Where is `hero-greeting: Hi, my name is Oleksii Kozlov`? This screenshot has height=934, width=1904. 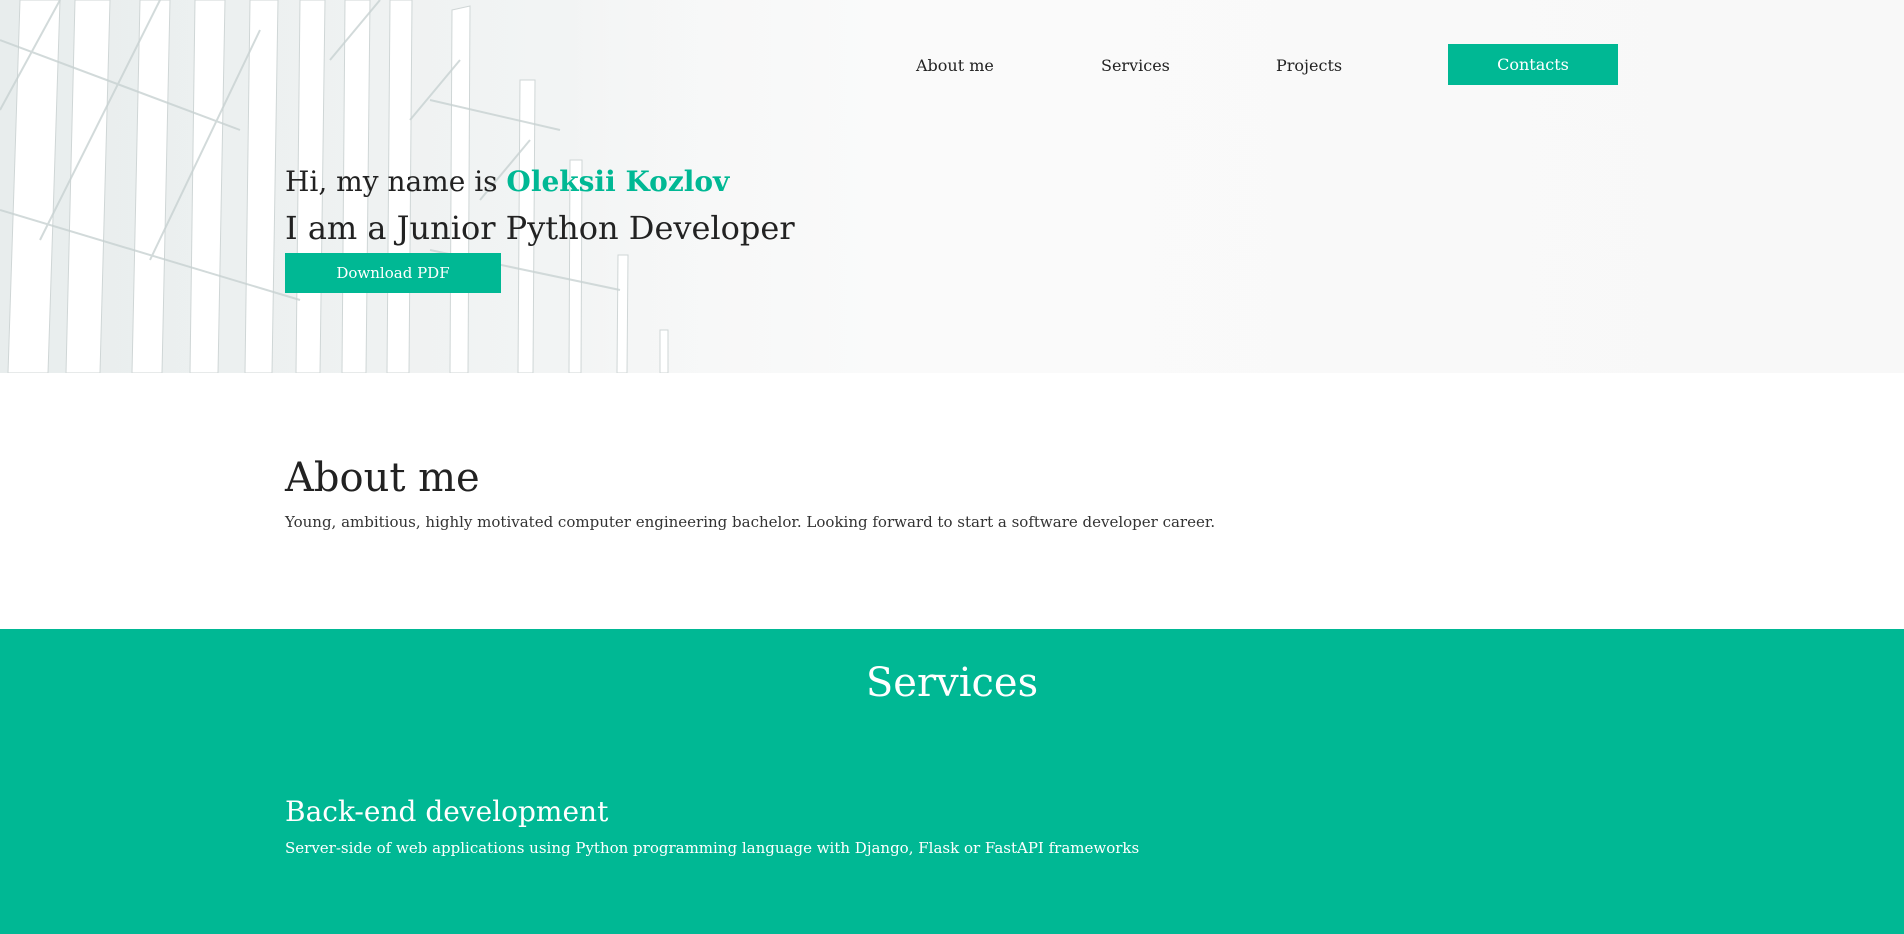 hero-greeting: Hi, my name is Oleksii Kozlov is located at coordinates (507, 182).